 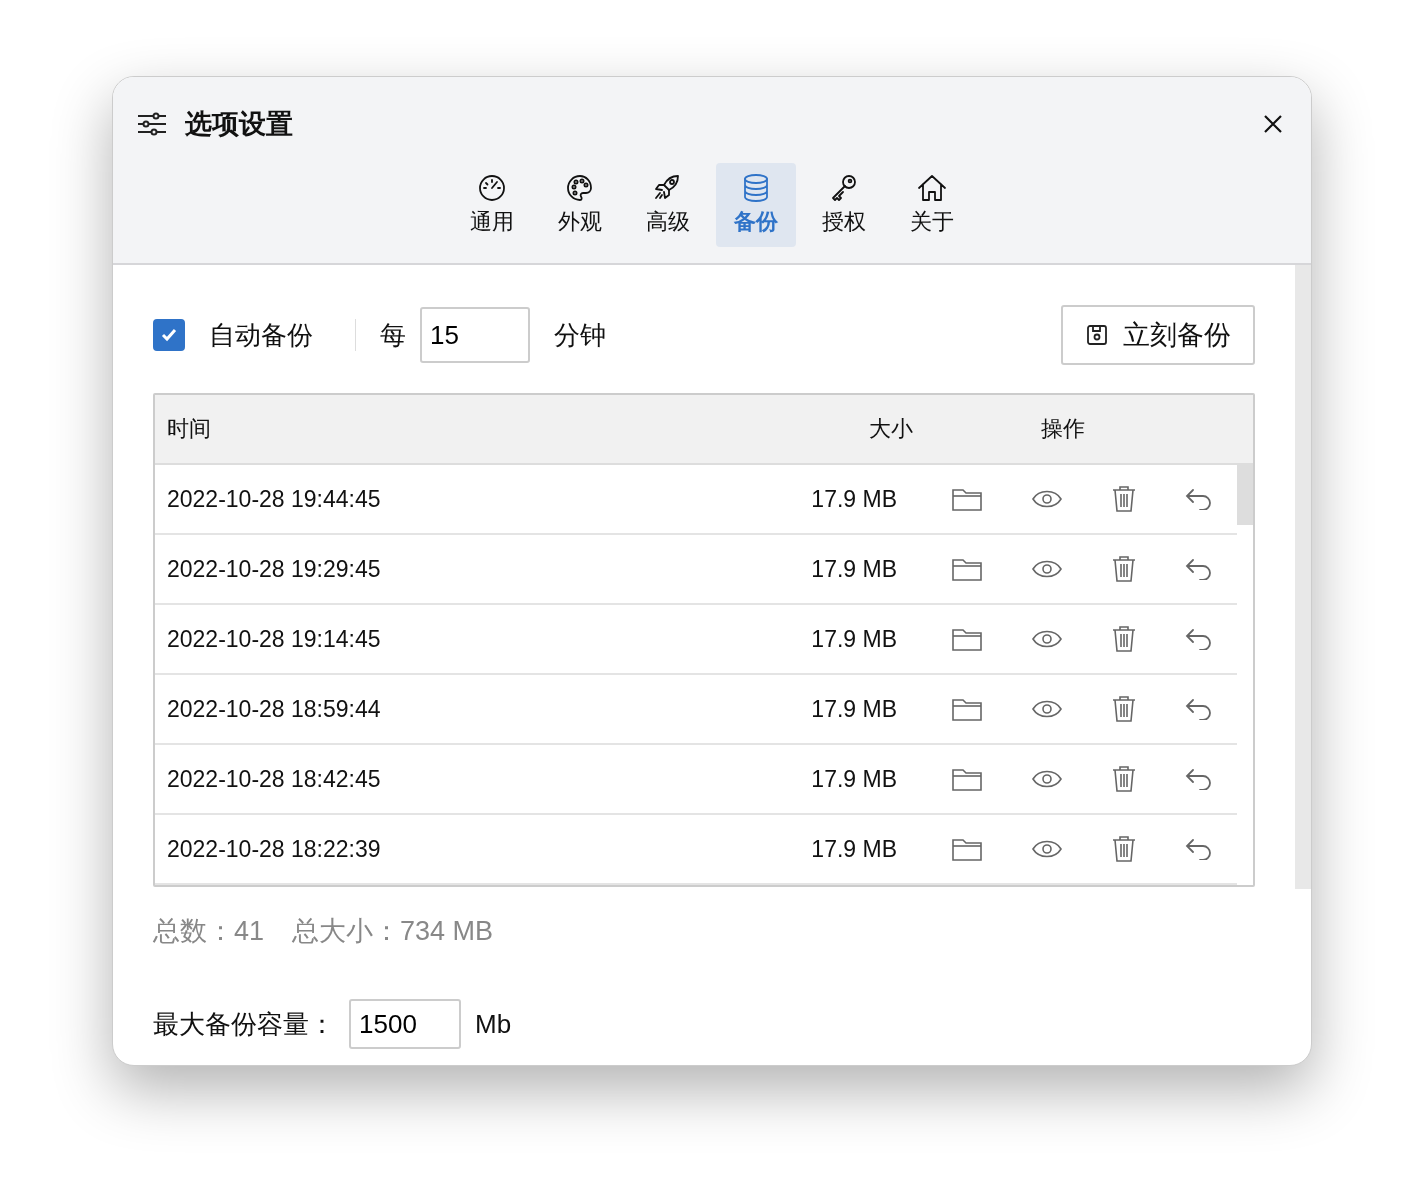 What do you see at coordinates (189, 429) in the screenshot?
I see `column-header: 时间` at bounding box center [189, 429].